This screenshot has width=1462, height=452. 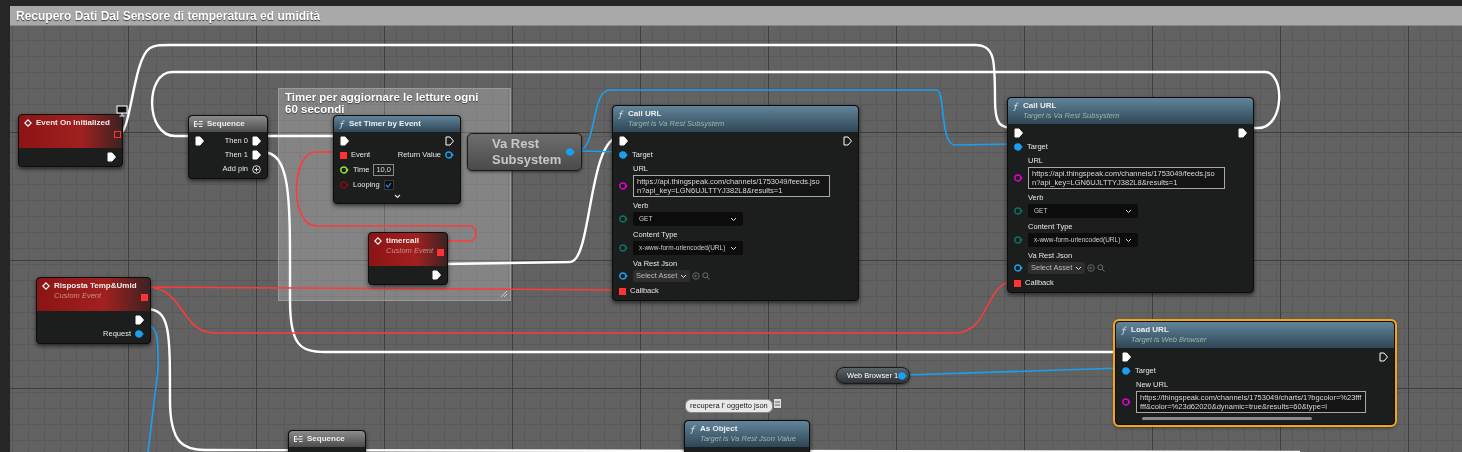 I want to click on monitor-icon, so click(x=122, y=111).